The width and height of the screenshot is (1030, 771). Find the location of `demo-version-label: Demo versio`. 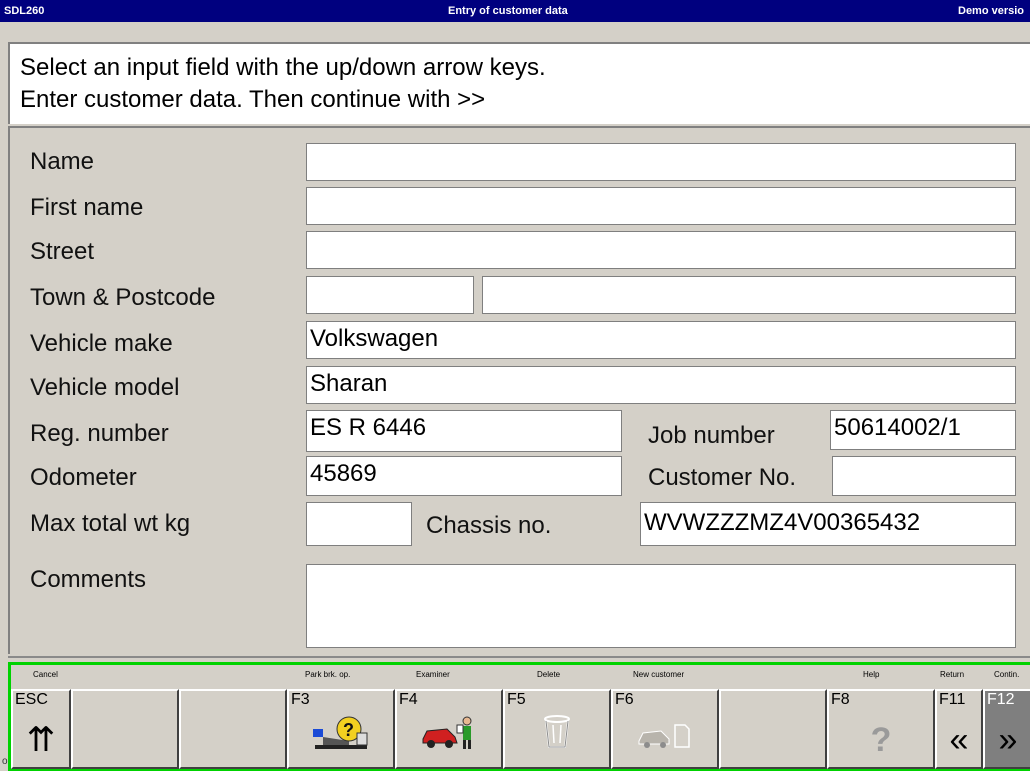

demo-version-label: Demo versio is located at coordinates (991, 11).